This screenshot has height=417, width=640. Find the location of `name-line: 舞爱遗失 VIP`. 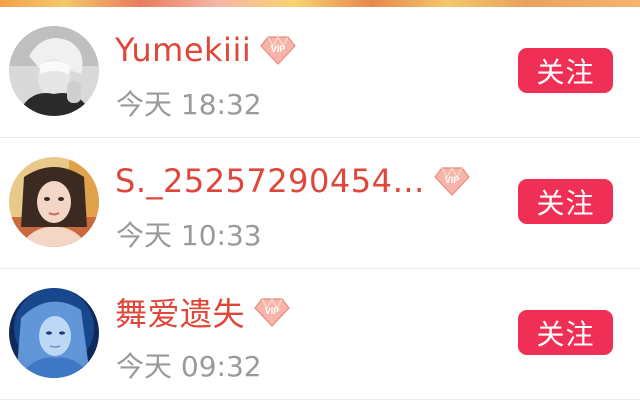

name-line: 舞爱遗失 VIP is located at coordinates (203, 312).